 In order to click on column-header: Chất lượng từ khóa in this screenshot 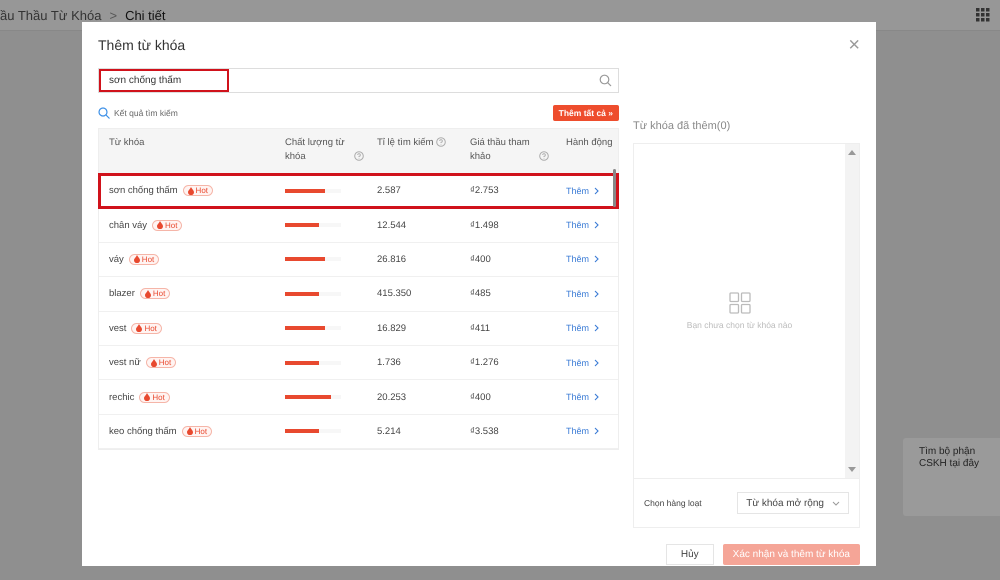, I will do `click(315, 150)`.